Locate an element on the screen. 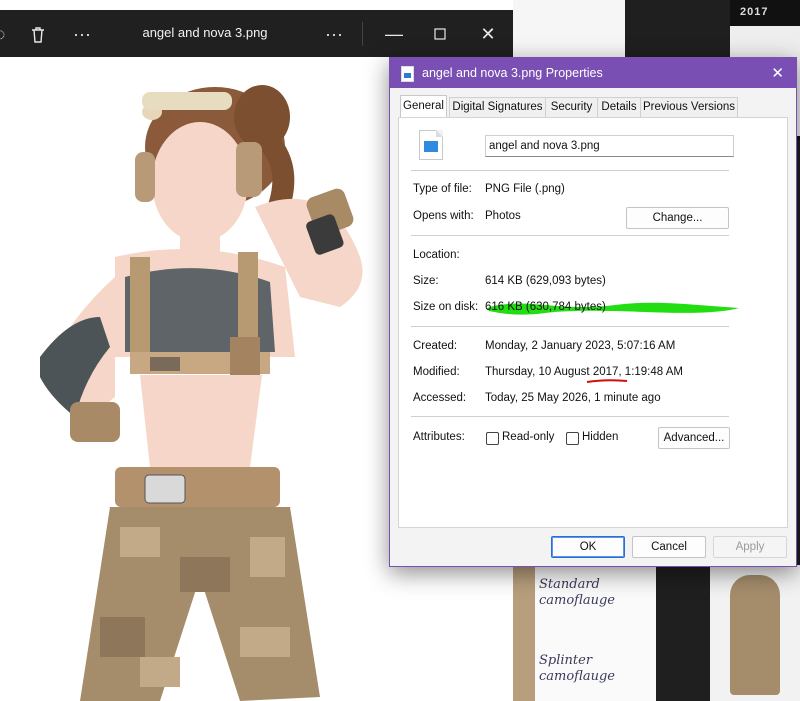 This screenshot has height=701, width=800. opens-with-label: Opens with: is located at coordinates (443, 216).